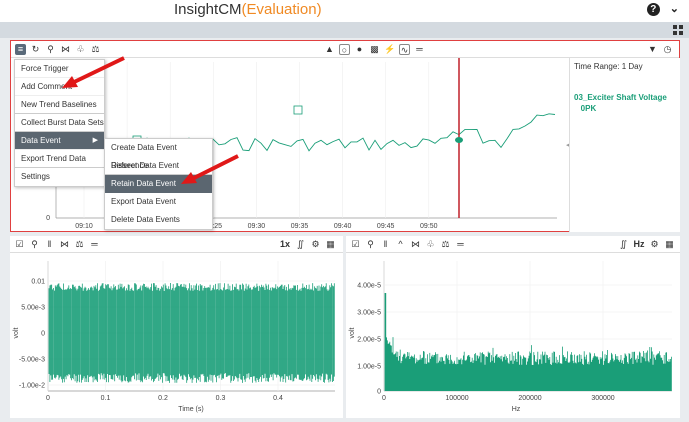 The height and width of the screenshot is (422, 689). What do you see at coordinates (653, 9) in the screenshot?
I see `help-icon: ?` at bounding box center [653, 9].